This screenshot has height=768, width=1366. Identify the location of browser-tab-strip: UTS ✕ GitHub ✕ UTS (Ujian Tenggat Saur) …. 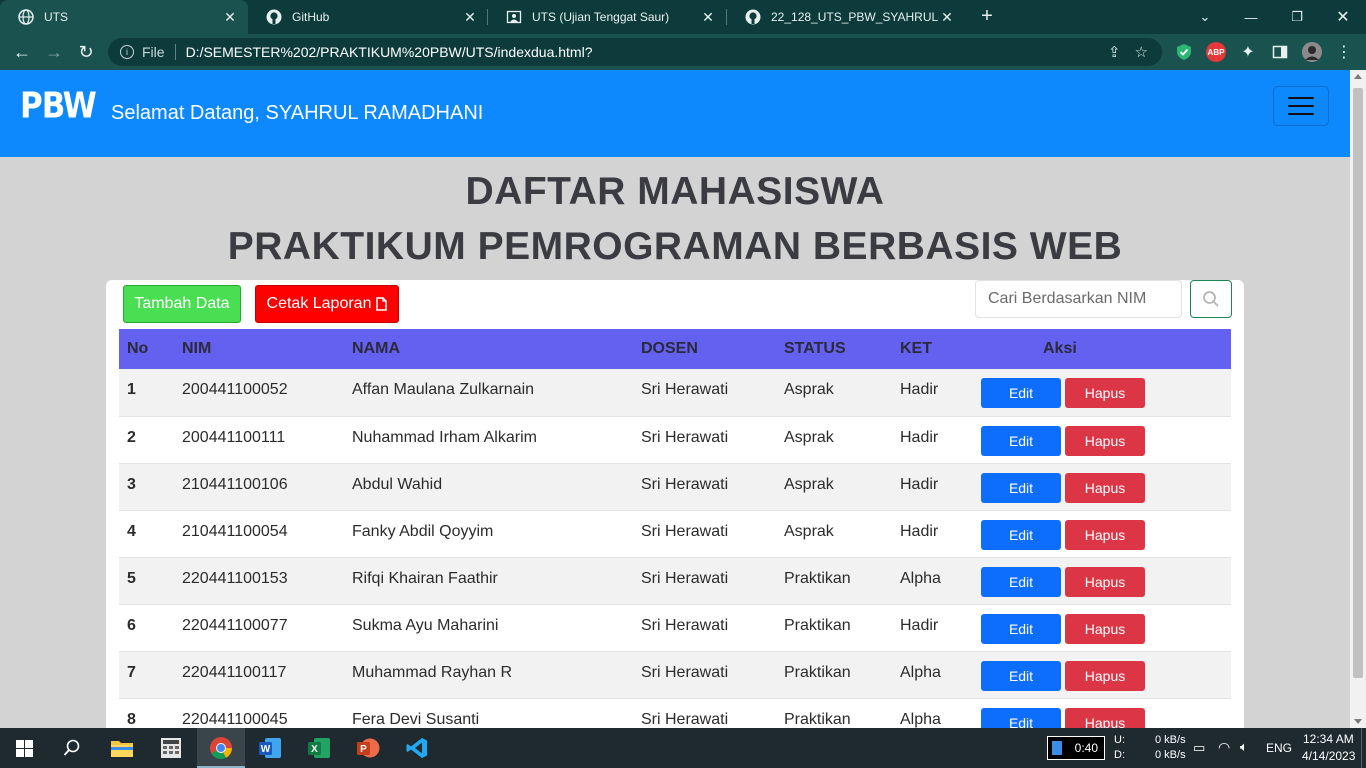
(683, 17).